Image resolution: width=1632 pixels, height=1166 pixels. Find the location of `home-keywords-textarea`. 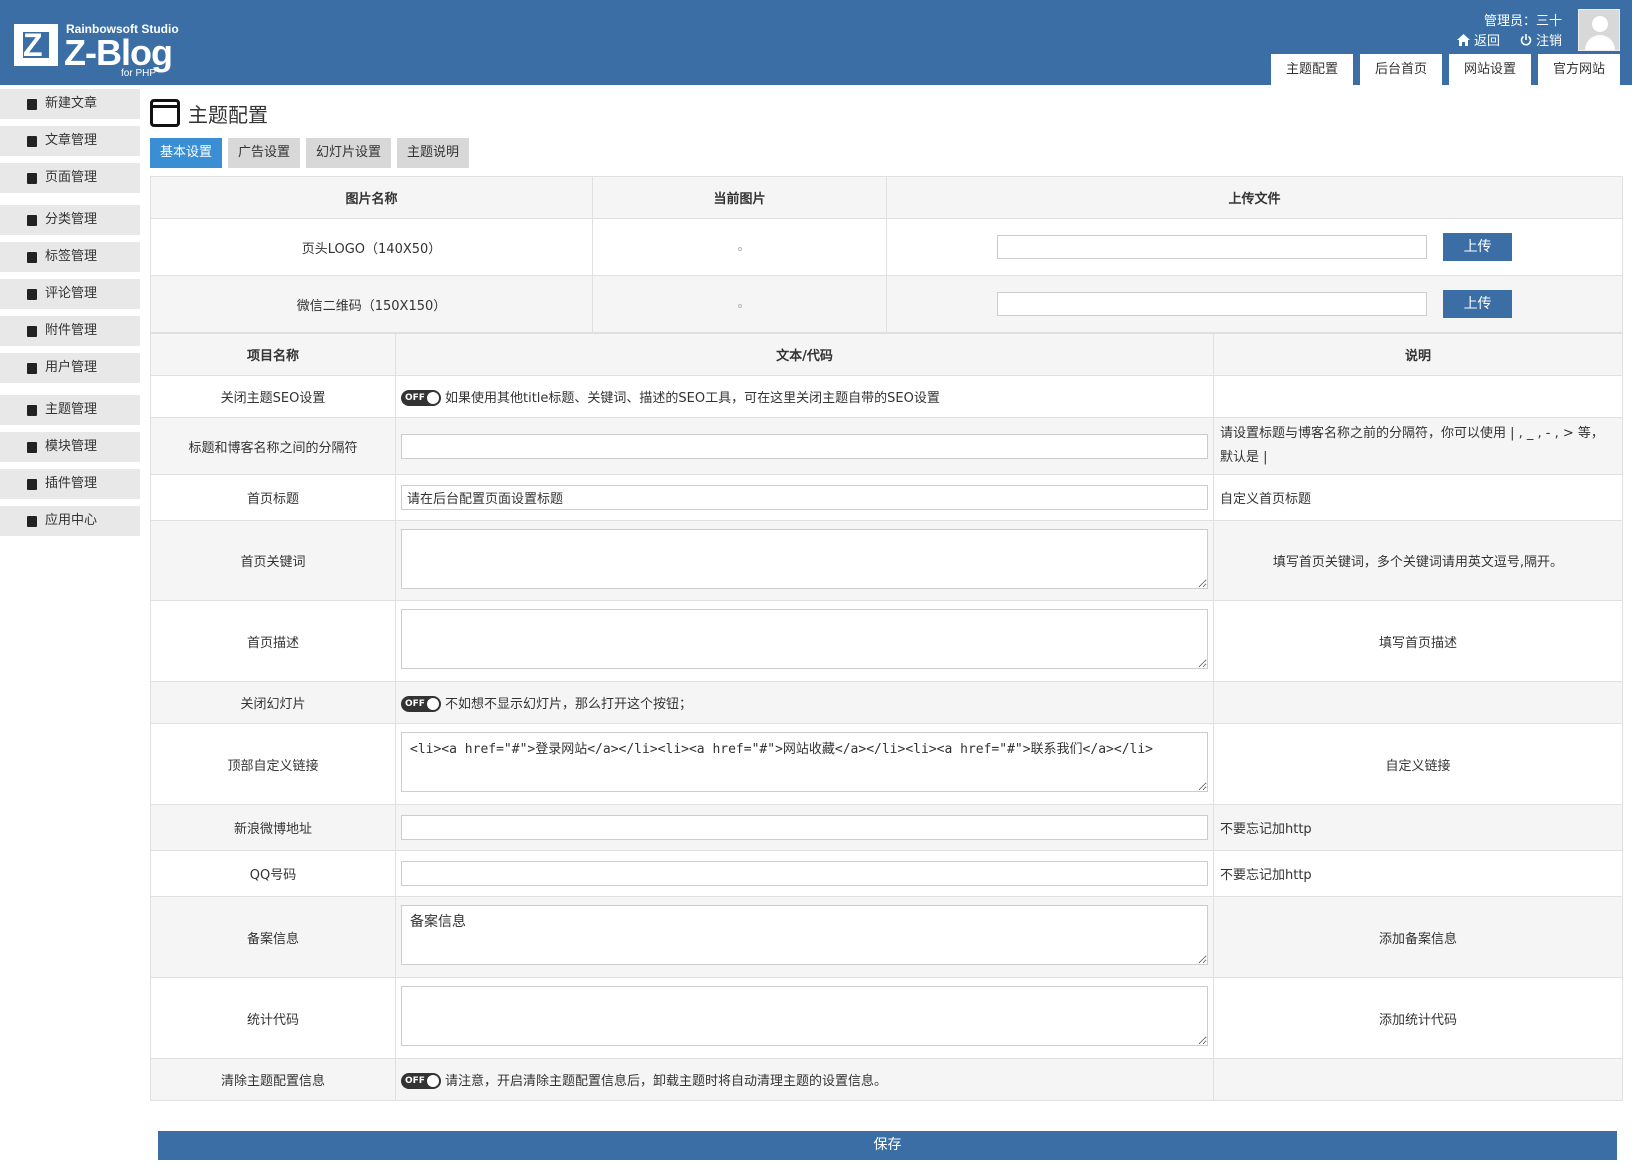

home-keywords-textarea is located at coordinates (804, 558).